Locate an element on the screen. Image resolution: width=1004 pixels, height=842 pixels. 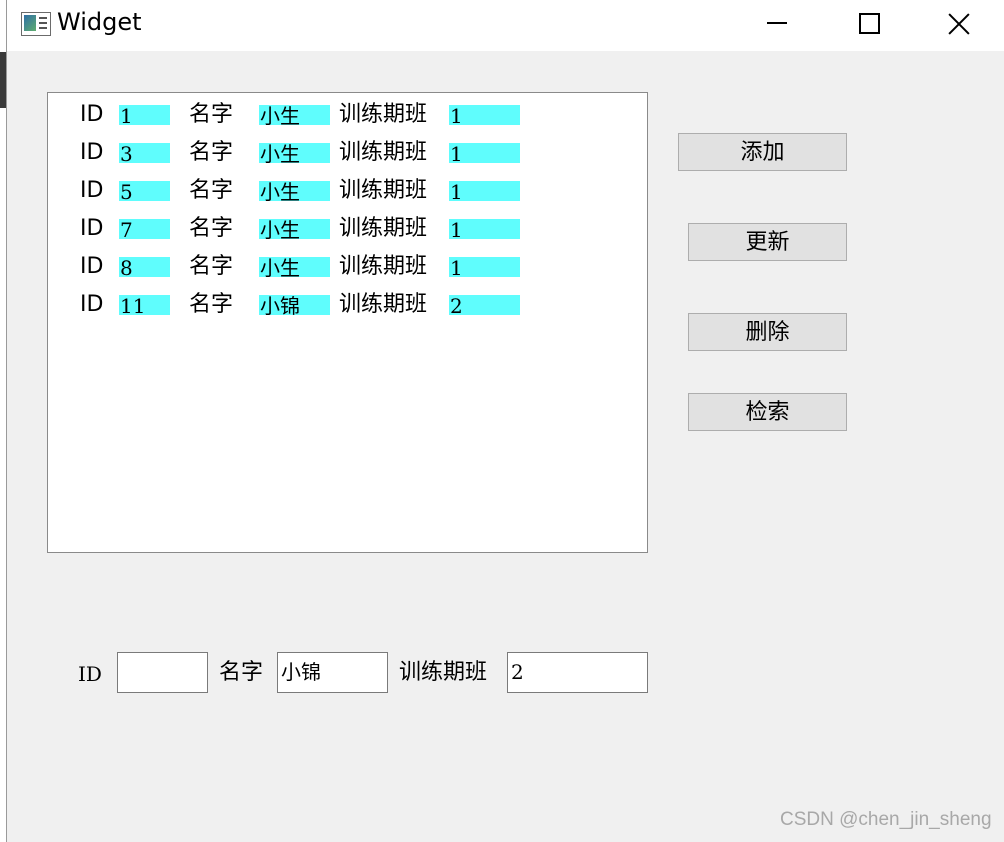
window-border is located at coordinates (6, 421).